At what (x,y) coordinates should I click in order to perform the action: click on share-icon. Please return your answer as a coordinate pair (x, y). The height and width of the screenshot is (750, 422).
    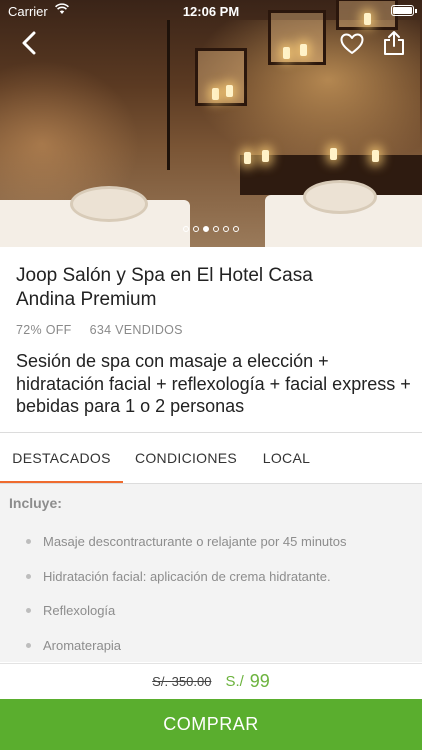
    Looking at the image, I should click on (394, 43).